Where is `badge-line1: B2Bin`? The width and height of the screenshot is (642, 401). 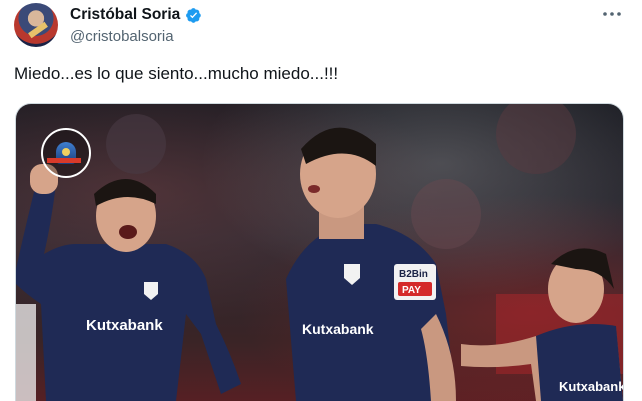
badge-line1: B2Bin is located at coordinates (413, 274).